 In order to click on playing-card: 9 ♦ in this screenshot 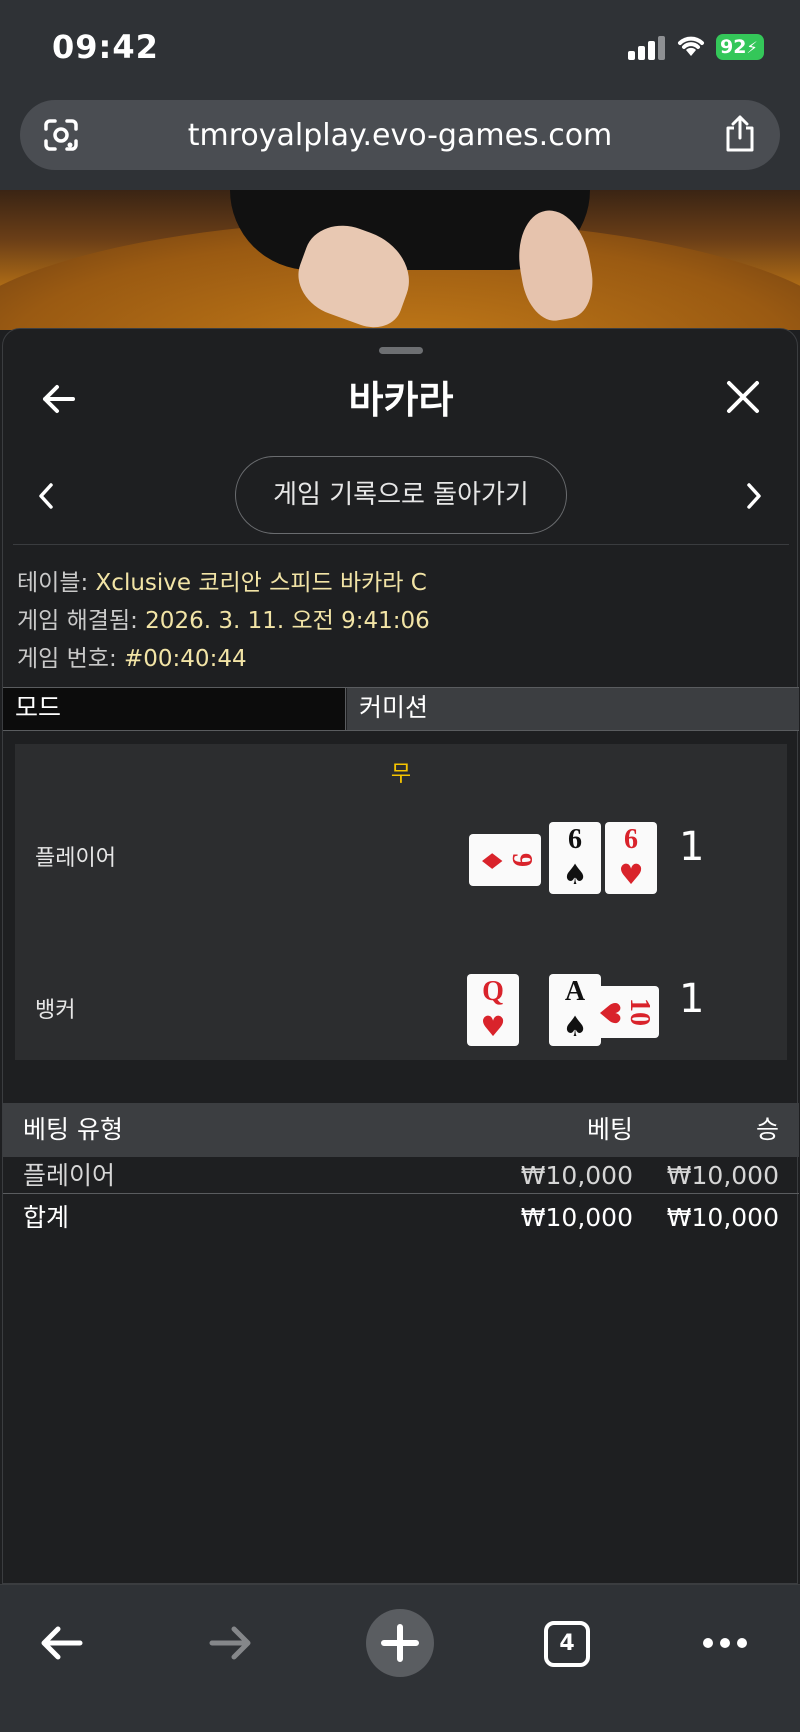, I will do `click(505, 860)`.